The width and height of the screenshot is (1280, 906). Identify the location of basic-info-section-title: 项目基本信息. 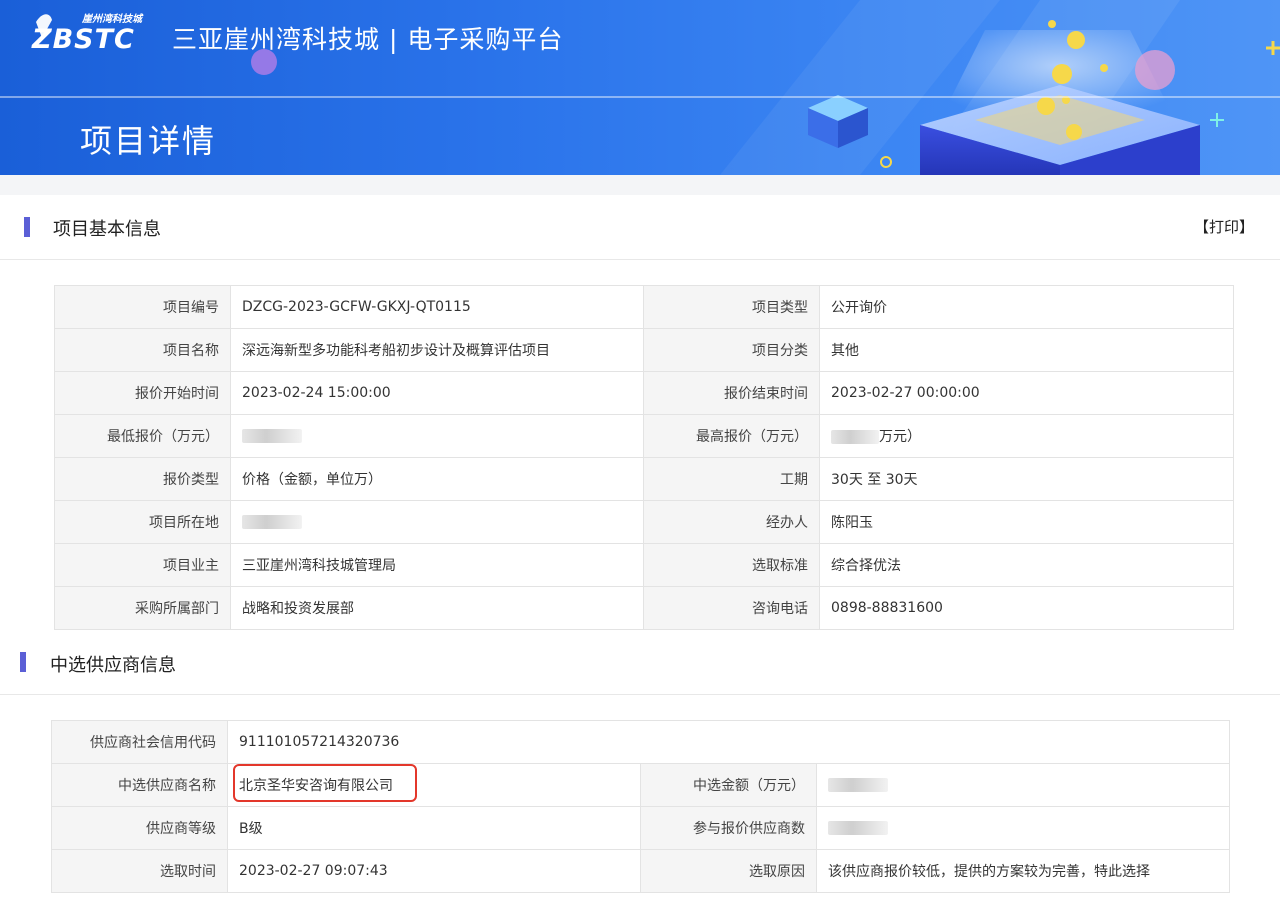
(107, 229).